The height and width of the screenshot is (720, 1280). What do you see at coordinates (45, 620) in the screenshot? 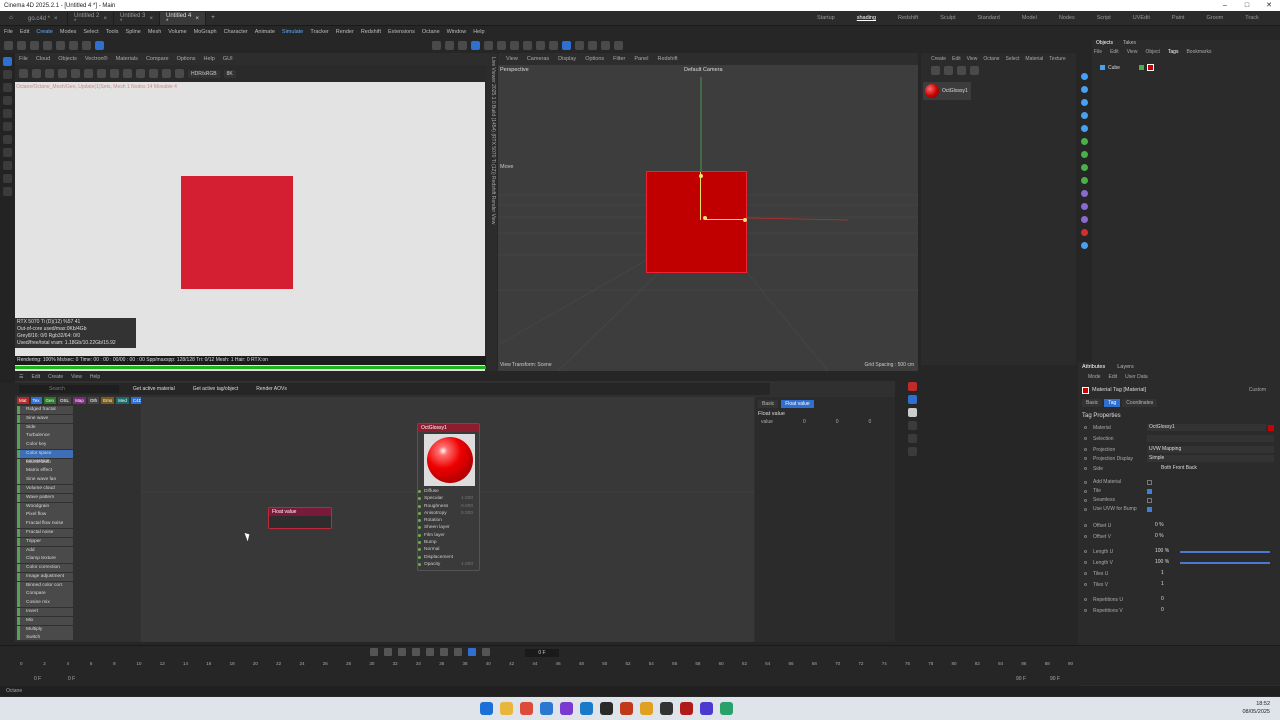
I see `node-palette-item: Mix` at bounding box center [45, 620].